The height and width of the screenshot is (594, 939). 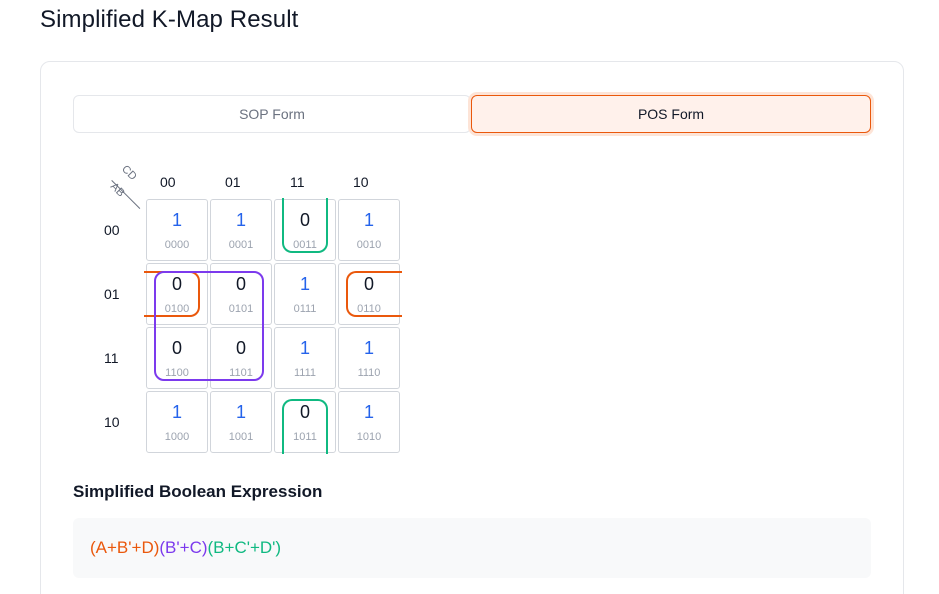 I want to click on kmap-col-label: 00, so click(x=168, y=182).